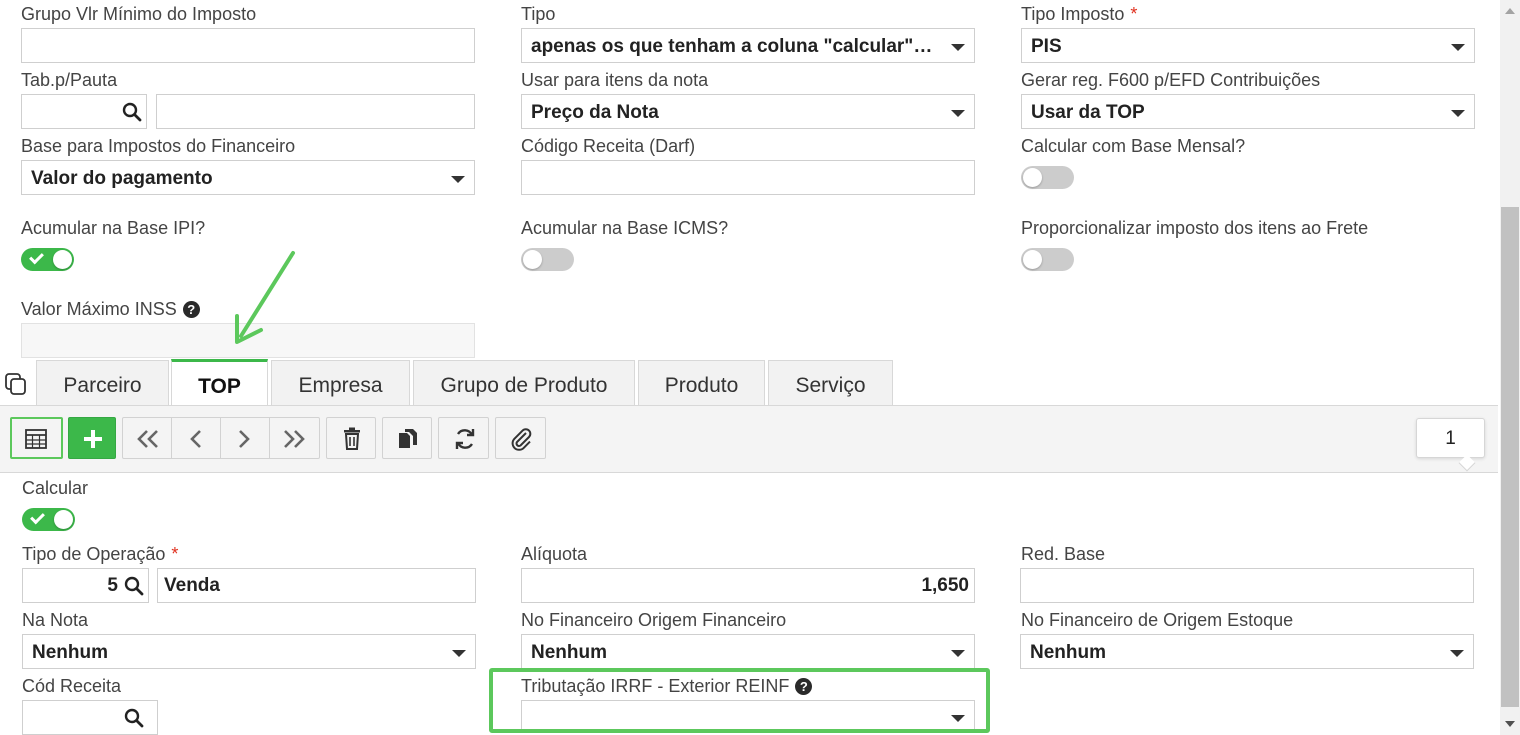 This screenshot has width=1520, height=735. What do you see at coordinates (112, 585) in the screenshot?
I see `tipo-operacao-code: 5` at bounding box center [112, 585].